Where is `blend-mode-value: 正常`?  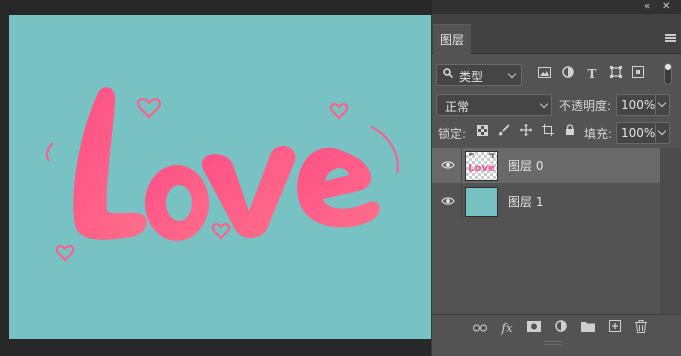
blend-mode-value: 正常 is located at coordinates (457, 107).